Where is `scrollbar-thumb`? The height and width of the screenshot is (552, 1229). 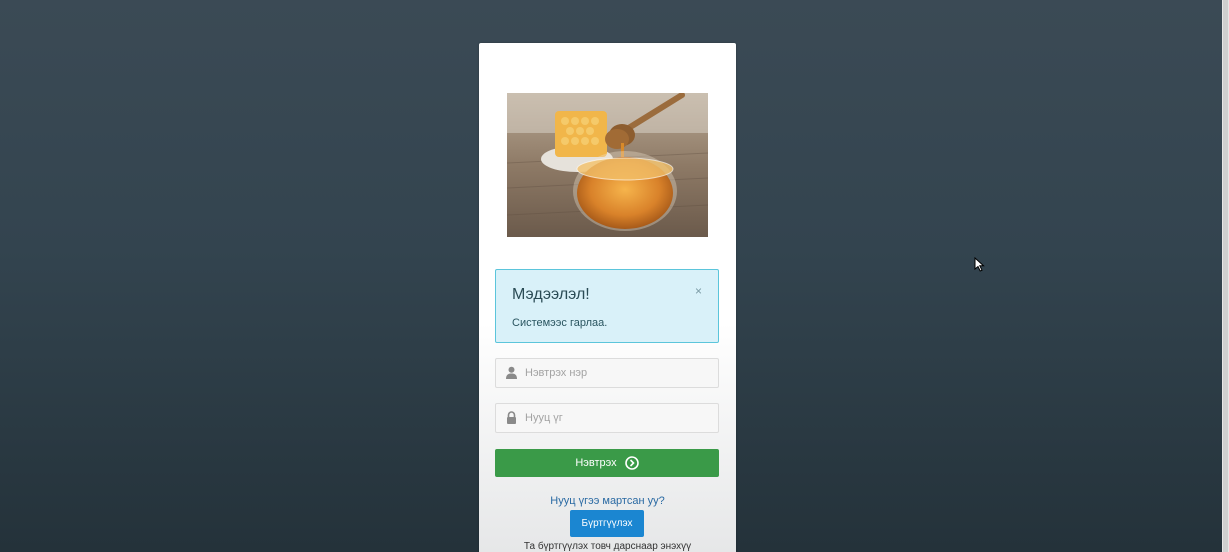
scrollbar-thumb is located at coordinates (1225, 276).